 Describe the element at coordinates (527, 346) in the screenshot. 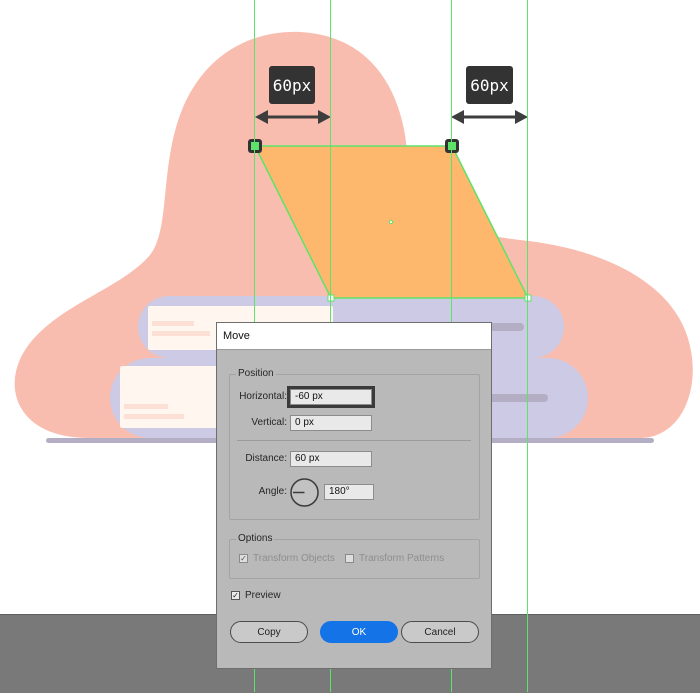

I see `guide-line` at that location.